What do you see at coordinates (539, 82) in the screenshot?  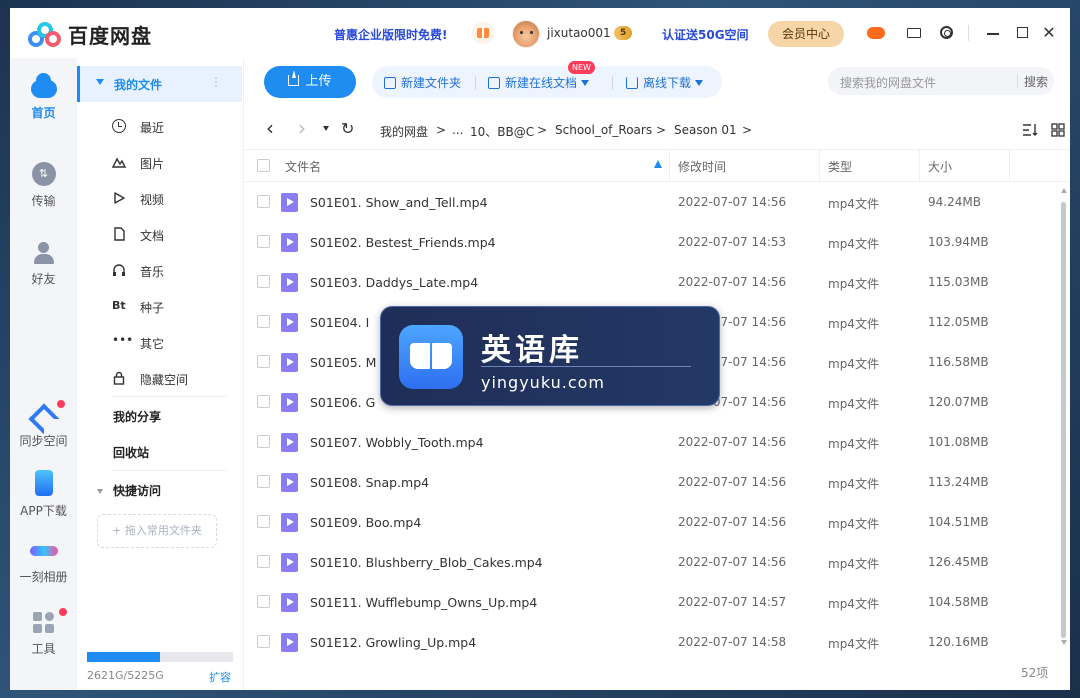 I see `new-online-doc-button: 新建在线文档` at bounding box center [539, 82].